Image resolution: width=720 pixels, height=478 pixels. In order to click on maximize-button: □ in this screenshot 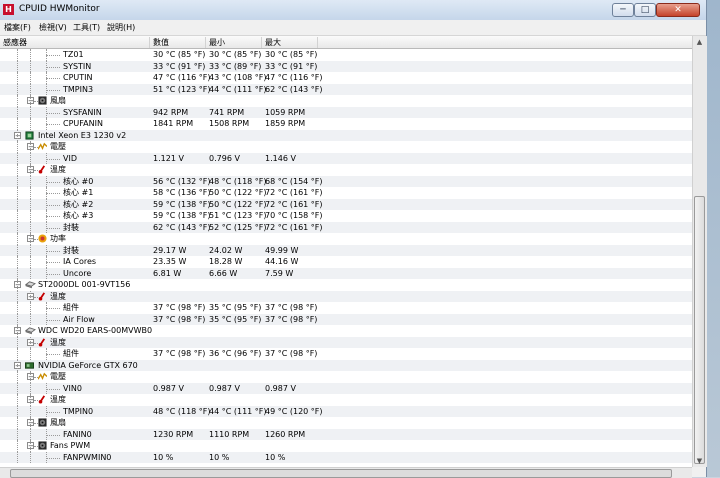, I will do `click(645, 10)`.